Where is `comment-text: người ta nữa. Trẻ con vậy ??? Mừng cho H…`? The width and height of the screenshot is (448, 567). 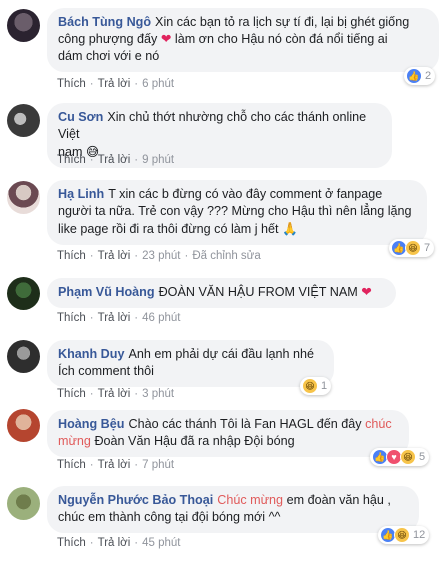
comment-text: người ta nữa. Trẻ con vậy ??? Mừng cho H… is located at coordinates (235, 211).